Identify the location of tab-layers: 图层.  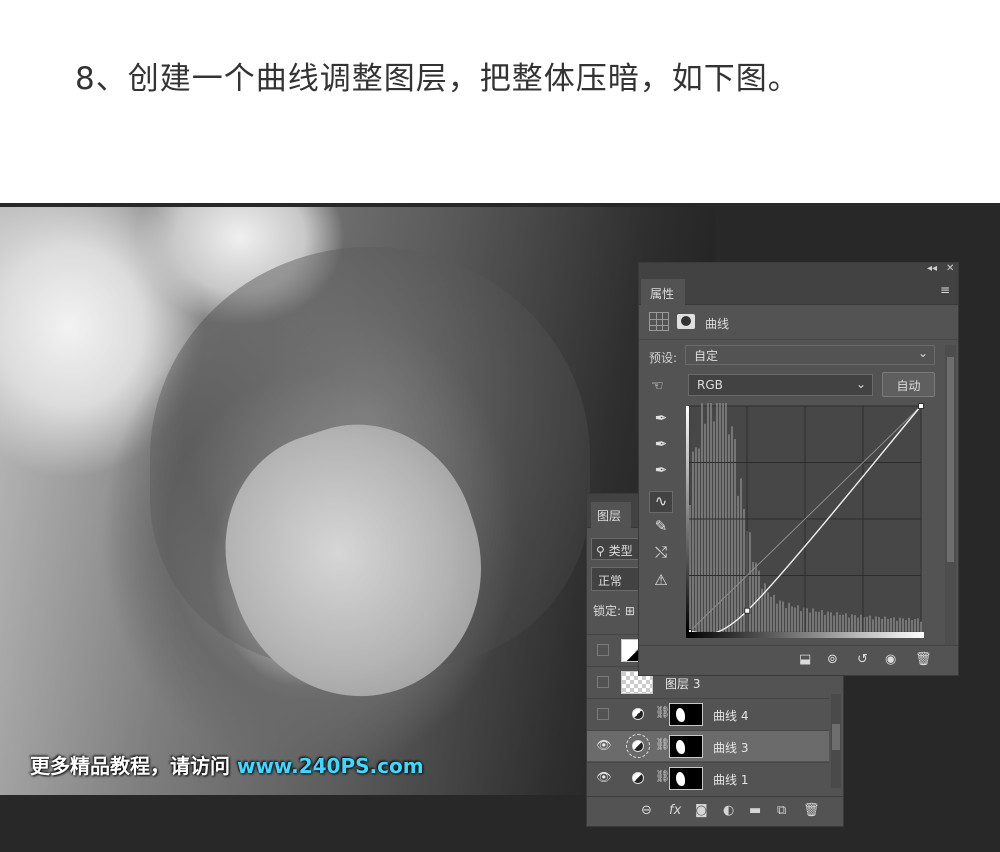
(611, 515).